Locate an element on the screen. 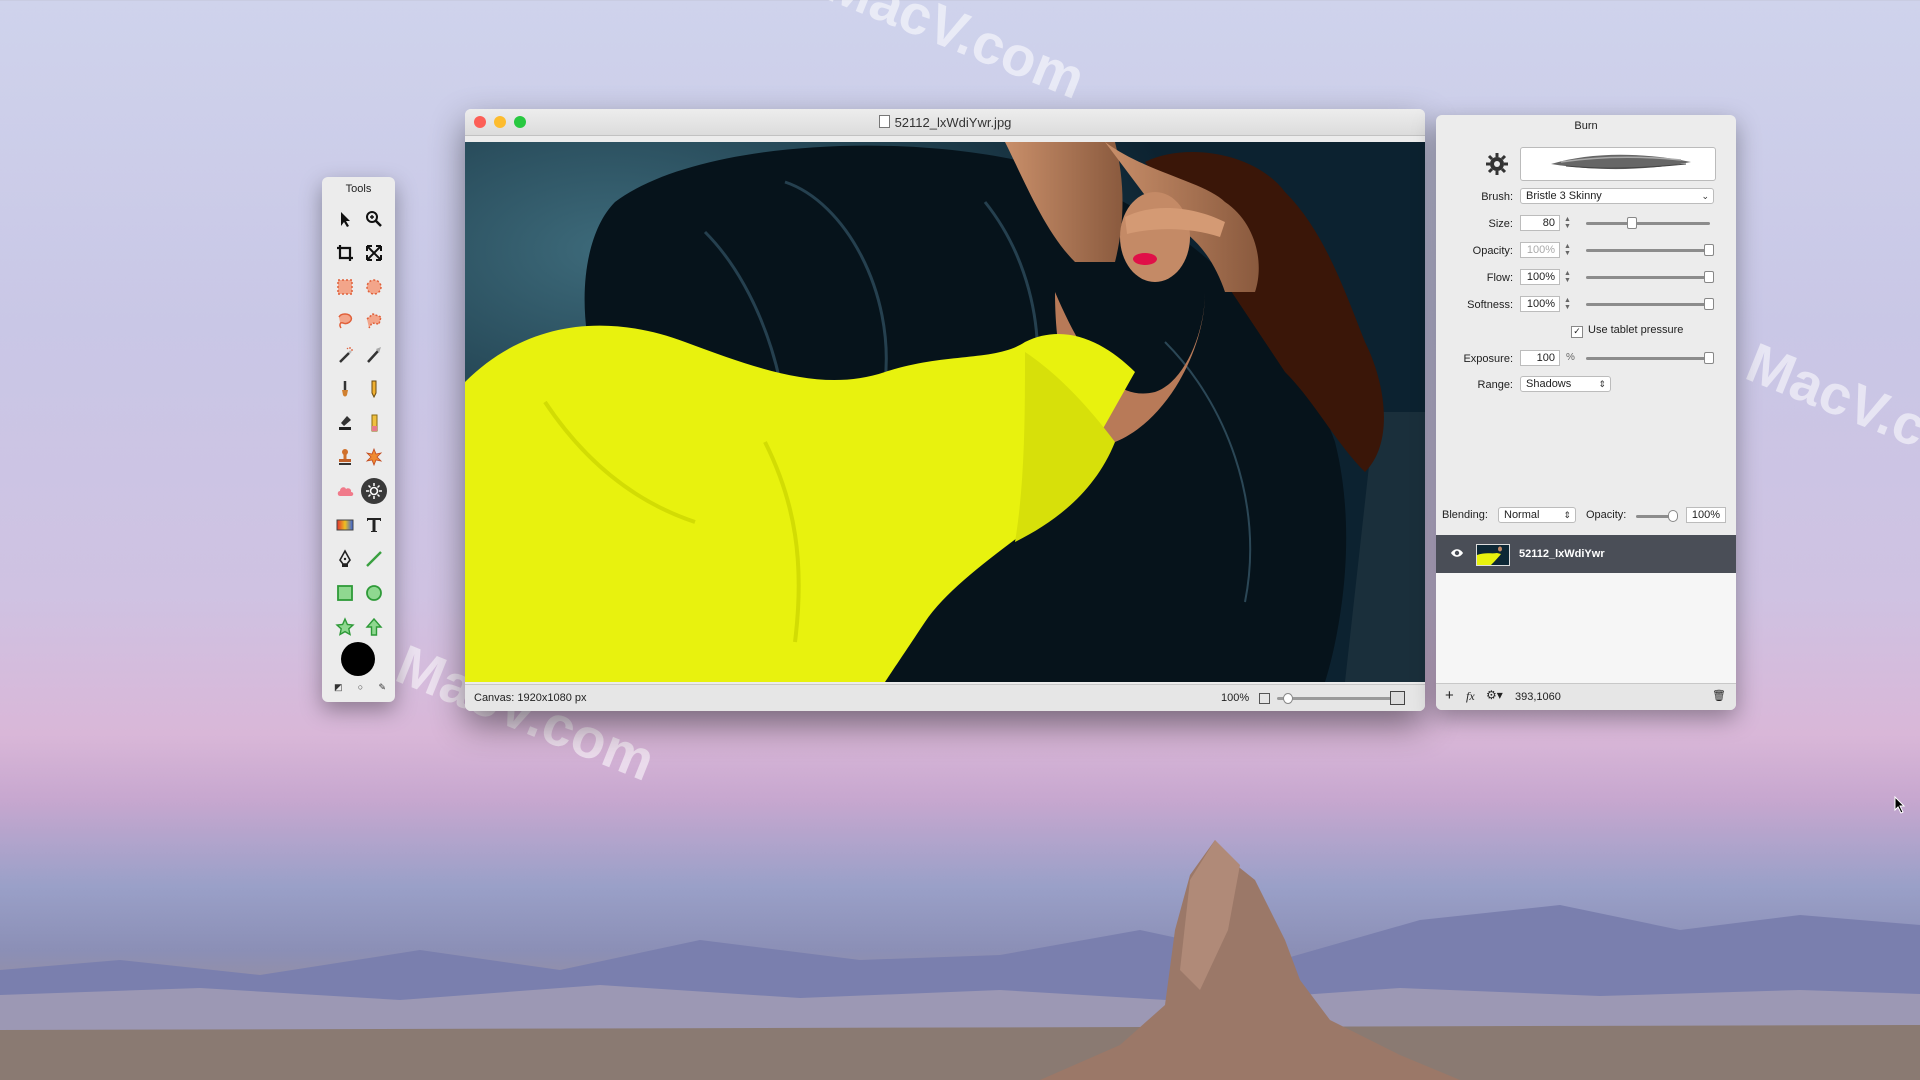 This screenshot has height=1080, width=1920. add-layer-icon: + is located at coordinates (1449, 695).